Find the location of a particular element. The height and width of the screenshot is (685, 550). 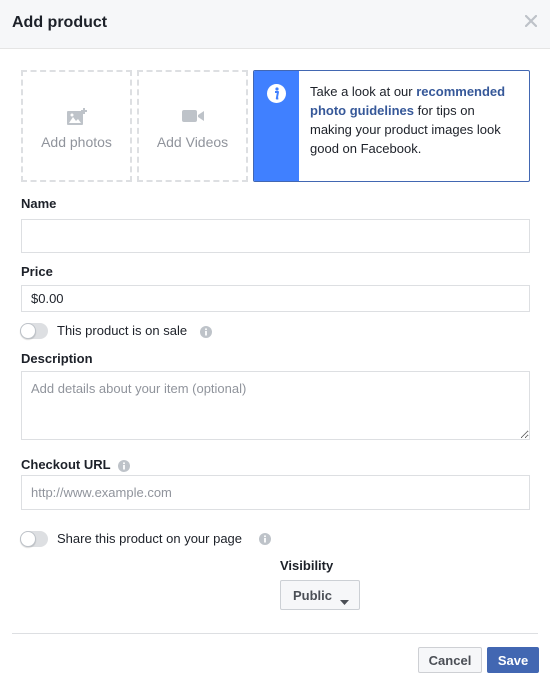

visibility-dropdown: Public is located at coordinates (320, 595).